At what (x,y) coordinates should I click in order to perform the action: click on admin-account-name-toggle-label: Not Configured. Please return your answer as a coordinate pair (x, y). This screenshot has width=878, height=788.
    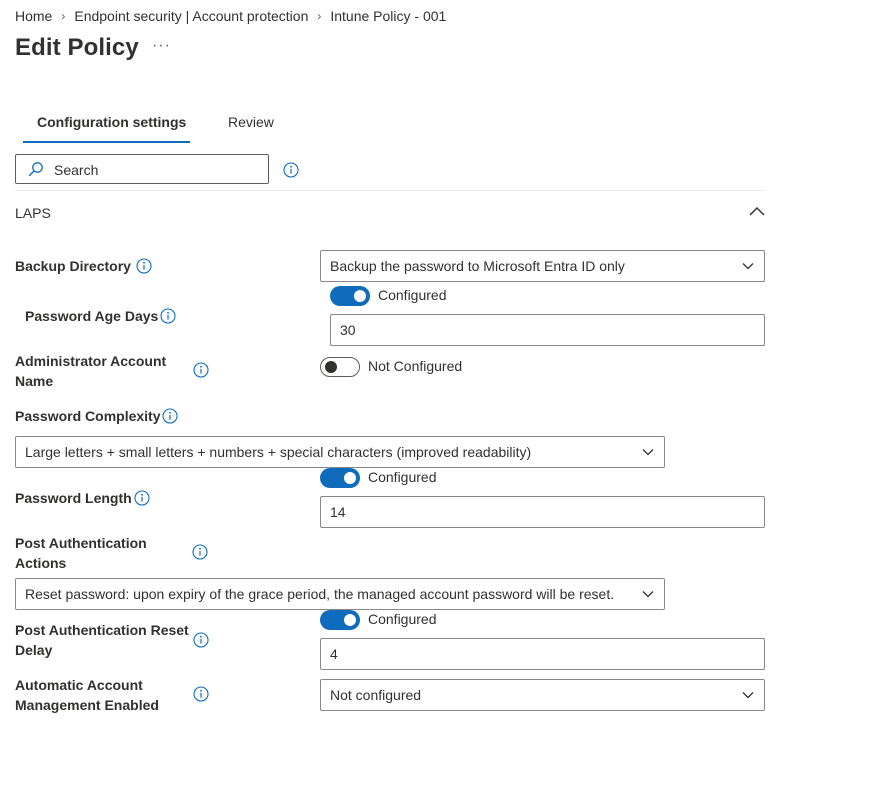
    Looking at the image, I should click on (415, 366).